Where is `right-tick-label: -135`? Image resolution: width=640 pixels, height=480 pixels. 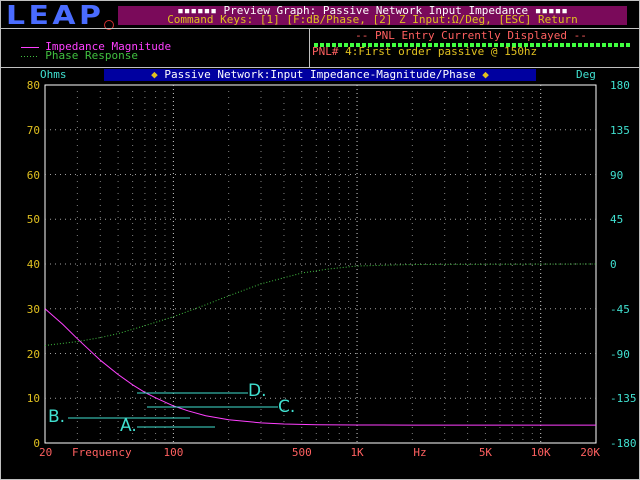 right-tick-label: -135 is located at coordinates (623, 399).